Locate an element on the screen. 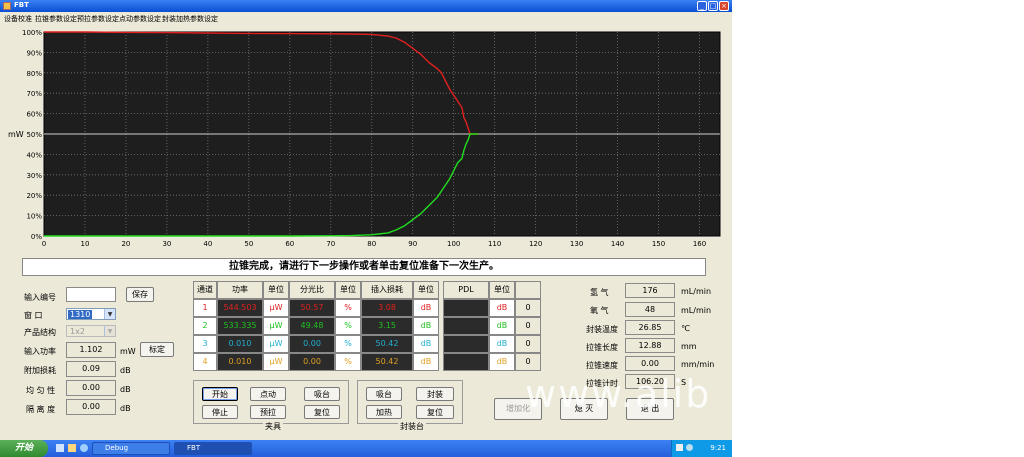  uniformity-label: 均 匀 性 is located at coordinates (41, 390).